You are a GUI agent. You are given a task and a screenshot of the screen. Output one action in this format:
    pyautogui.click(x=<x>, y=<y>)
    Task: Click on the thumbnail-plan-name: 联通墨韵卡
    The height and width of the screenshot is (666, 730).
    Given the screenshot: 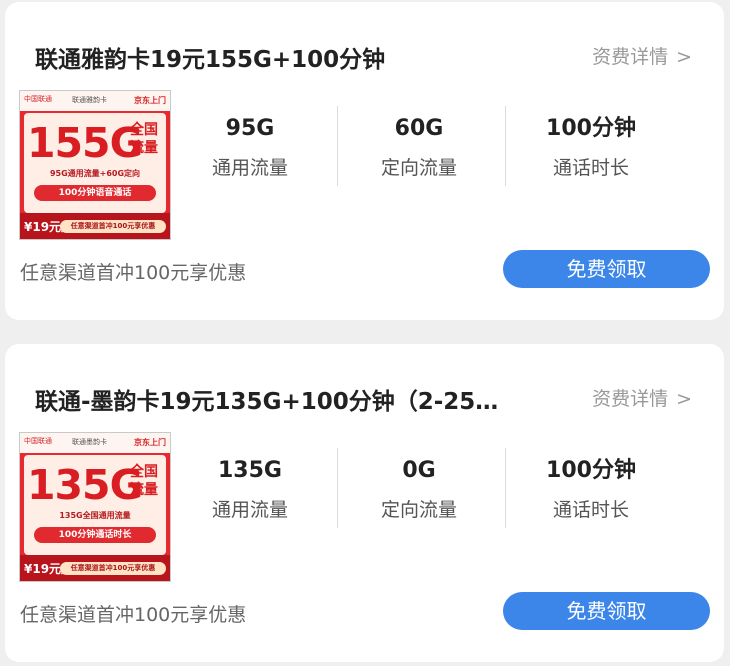 What is the action you would take?
    pyautogui.click(x=89, y=442)
    